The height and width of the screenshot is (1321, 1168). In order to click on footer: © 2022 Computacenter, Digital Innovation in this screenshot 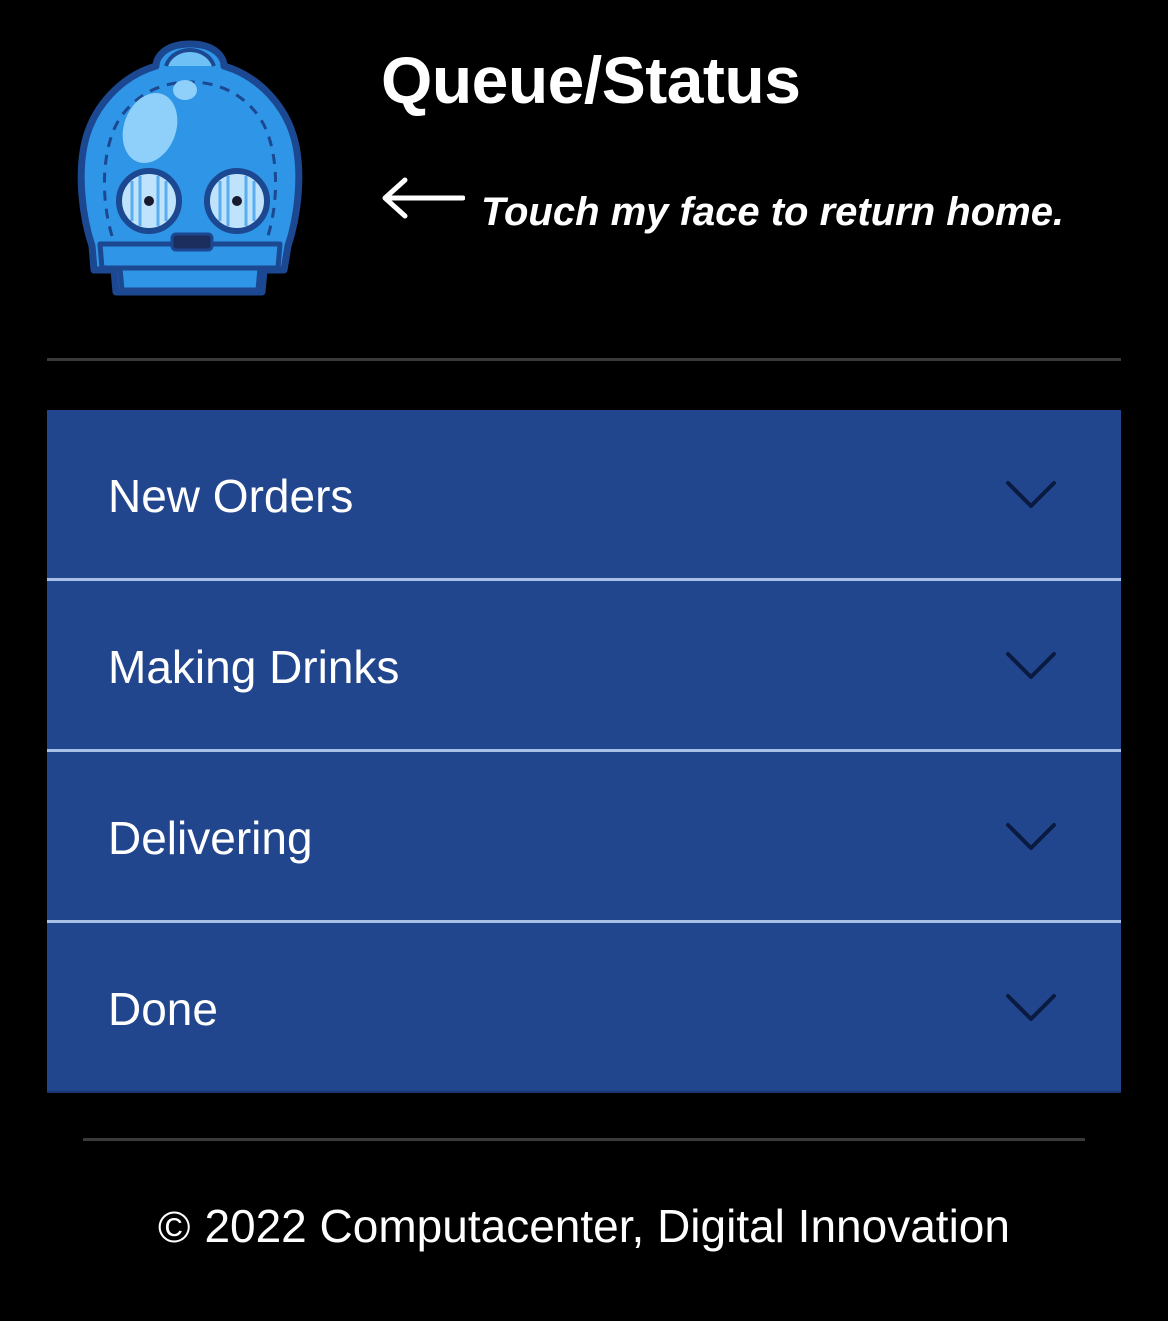, I will do `click(584, 1227)`.